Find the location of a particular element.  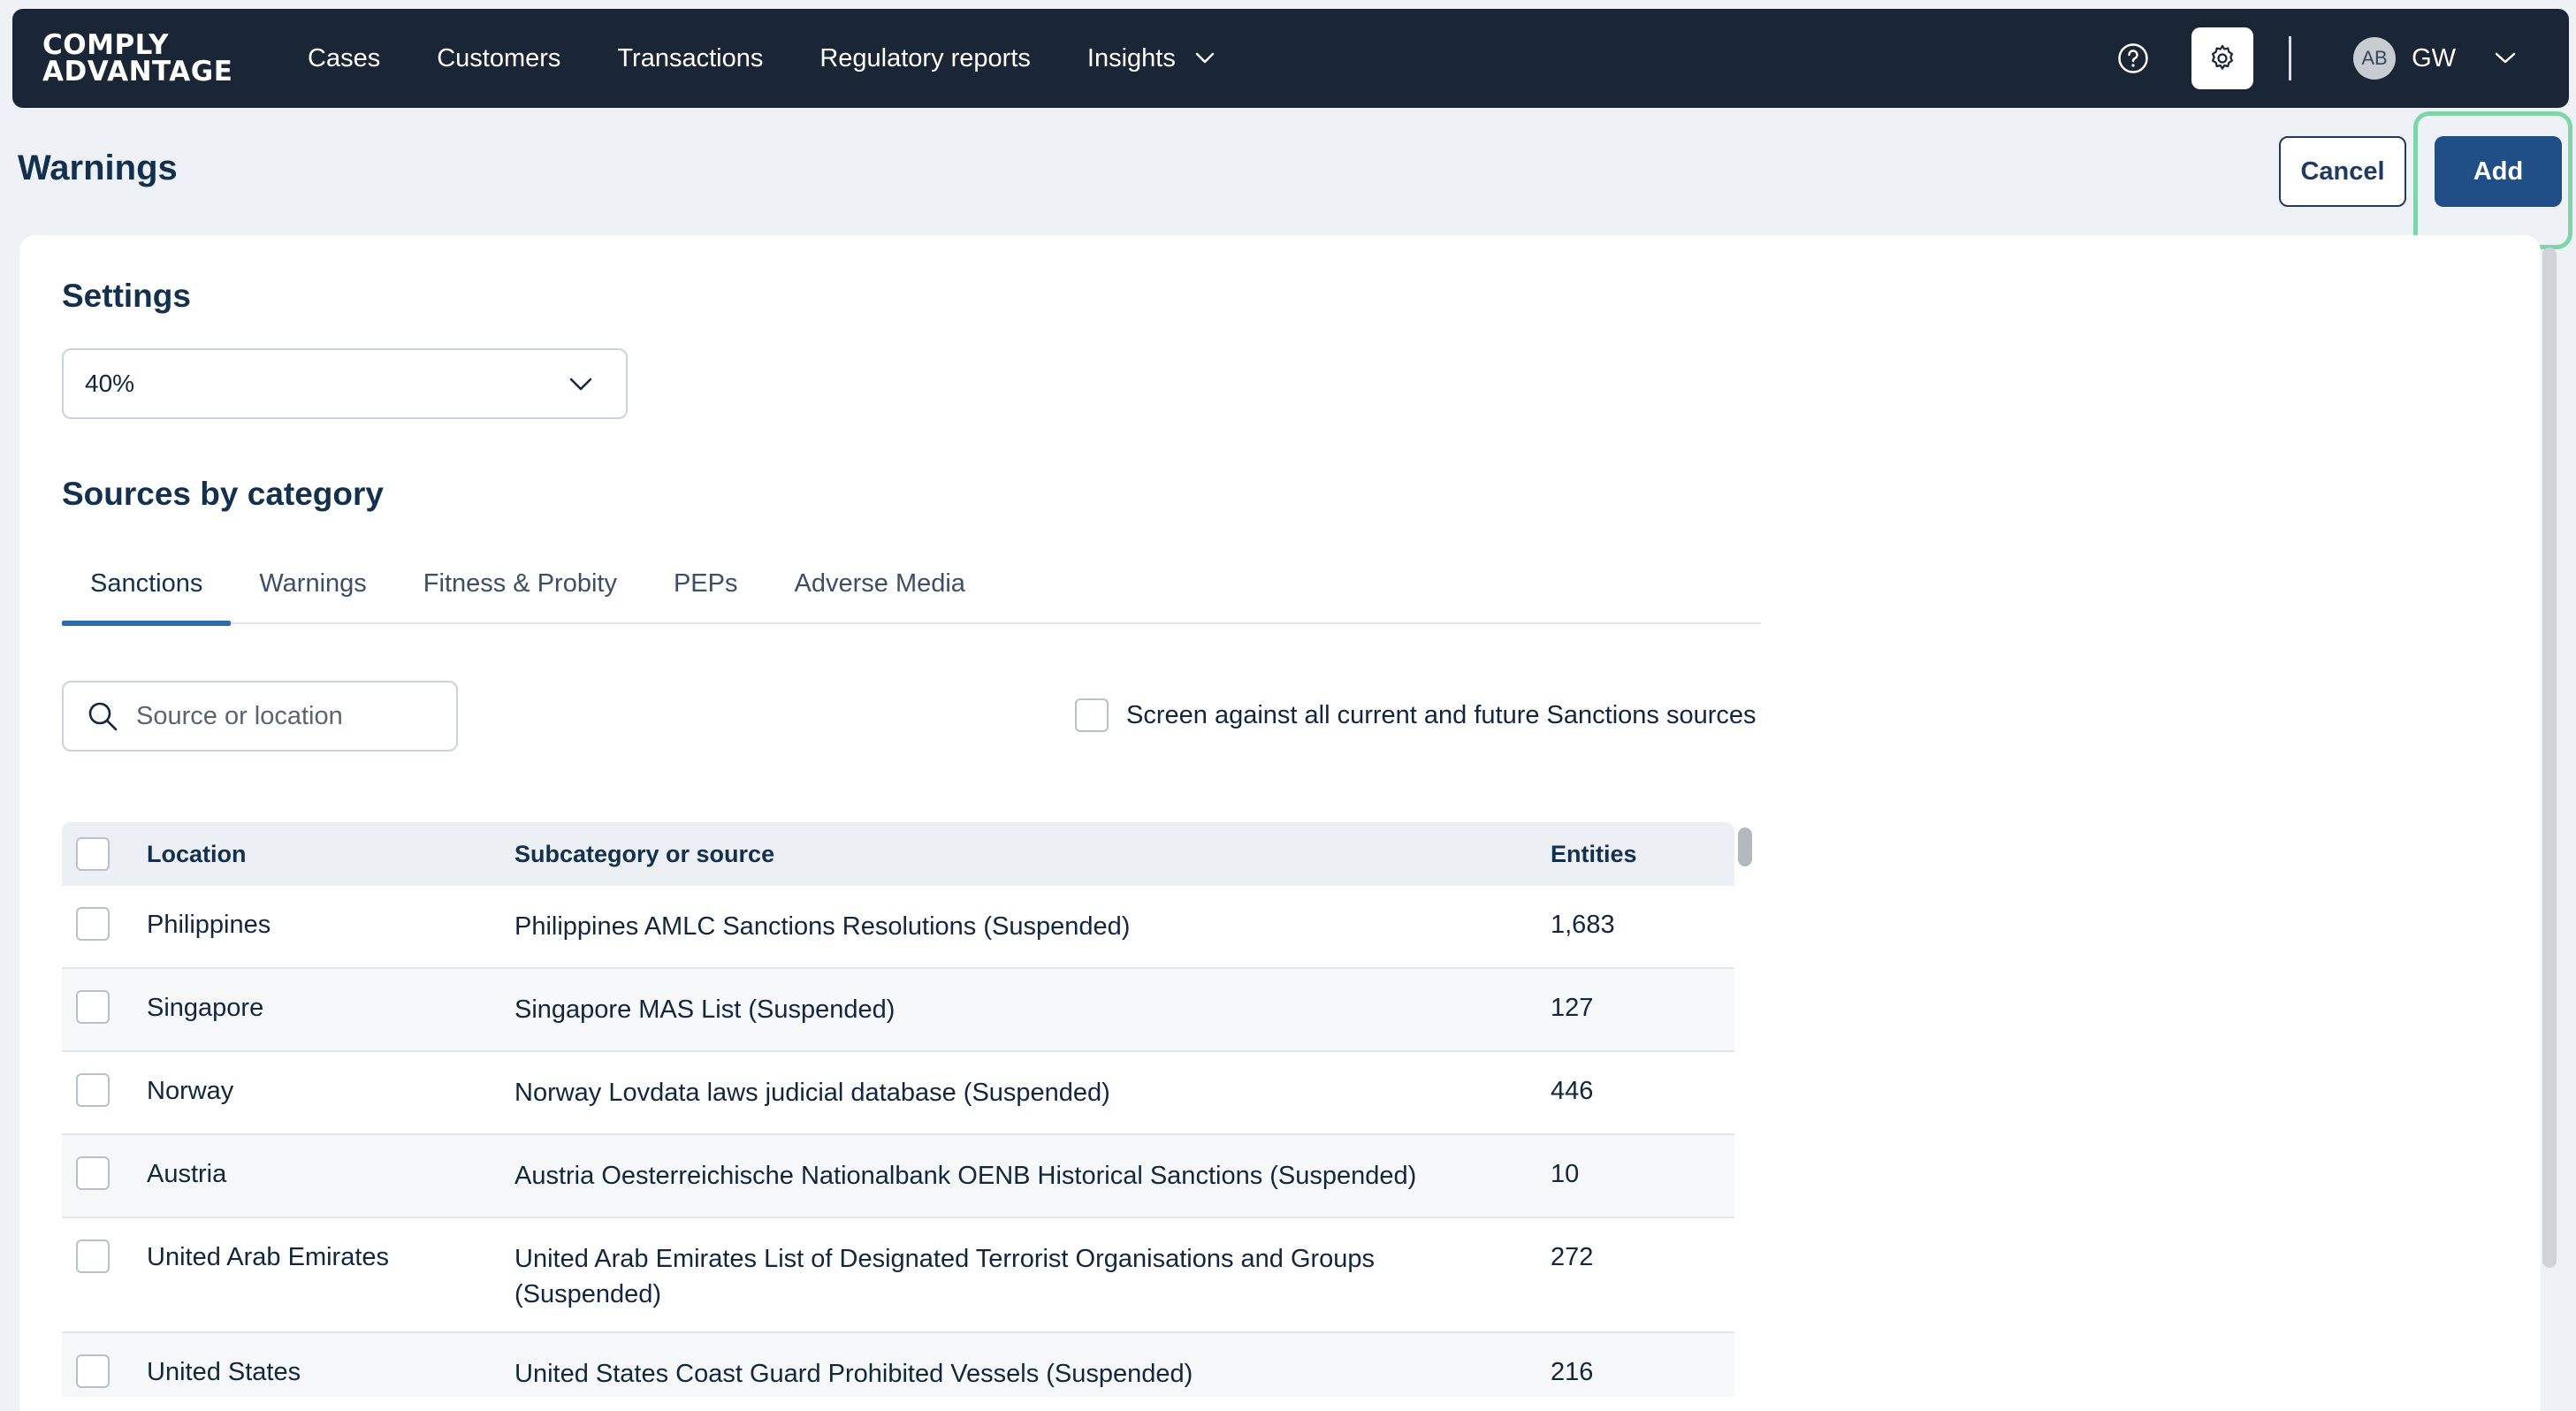

cell-entities: 272 is located at coordinates (1572, 1257).